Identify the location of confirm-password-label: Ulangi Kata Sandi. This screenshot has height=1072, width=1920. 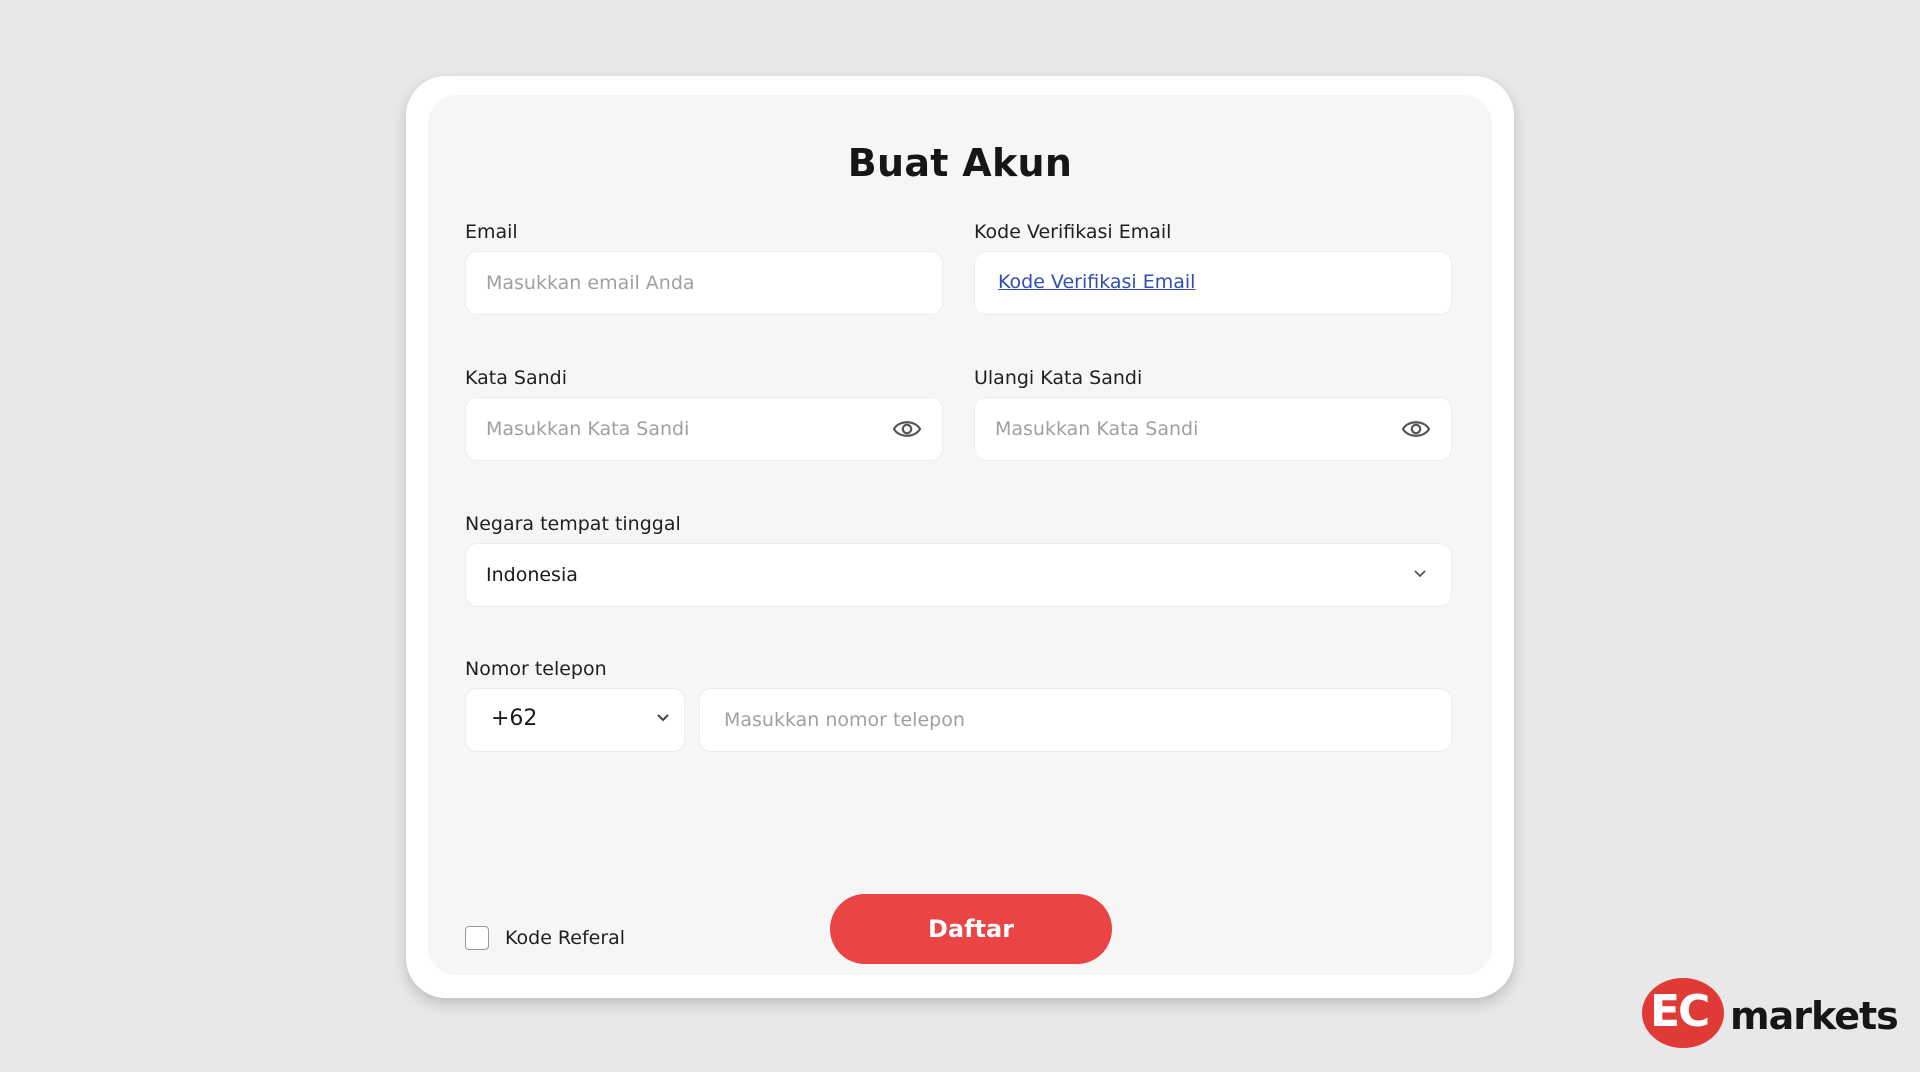
(1058, 378).